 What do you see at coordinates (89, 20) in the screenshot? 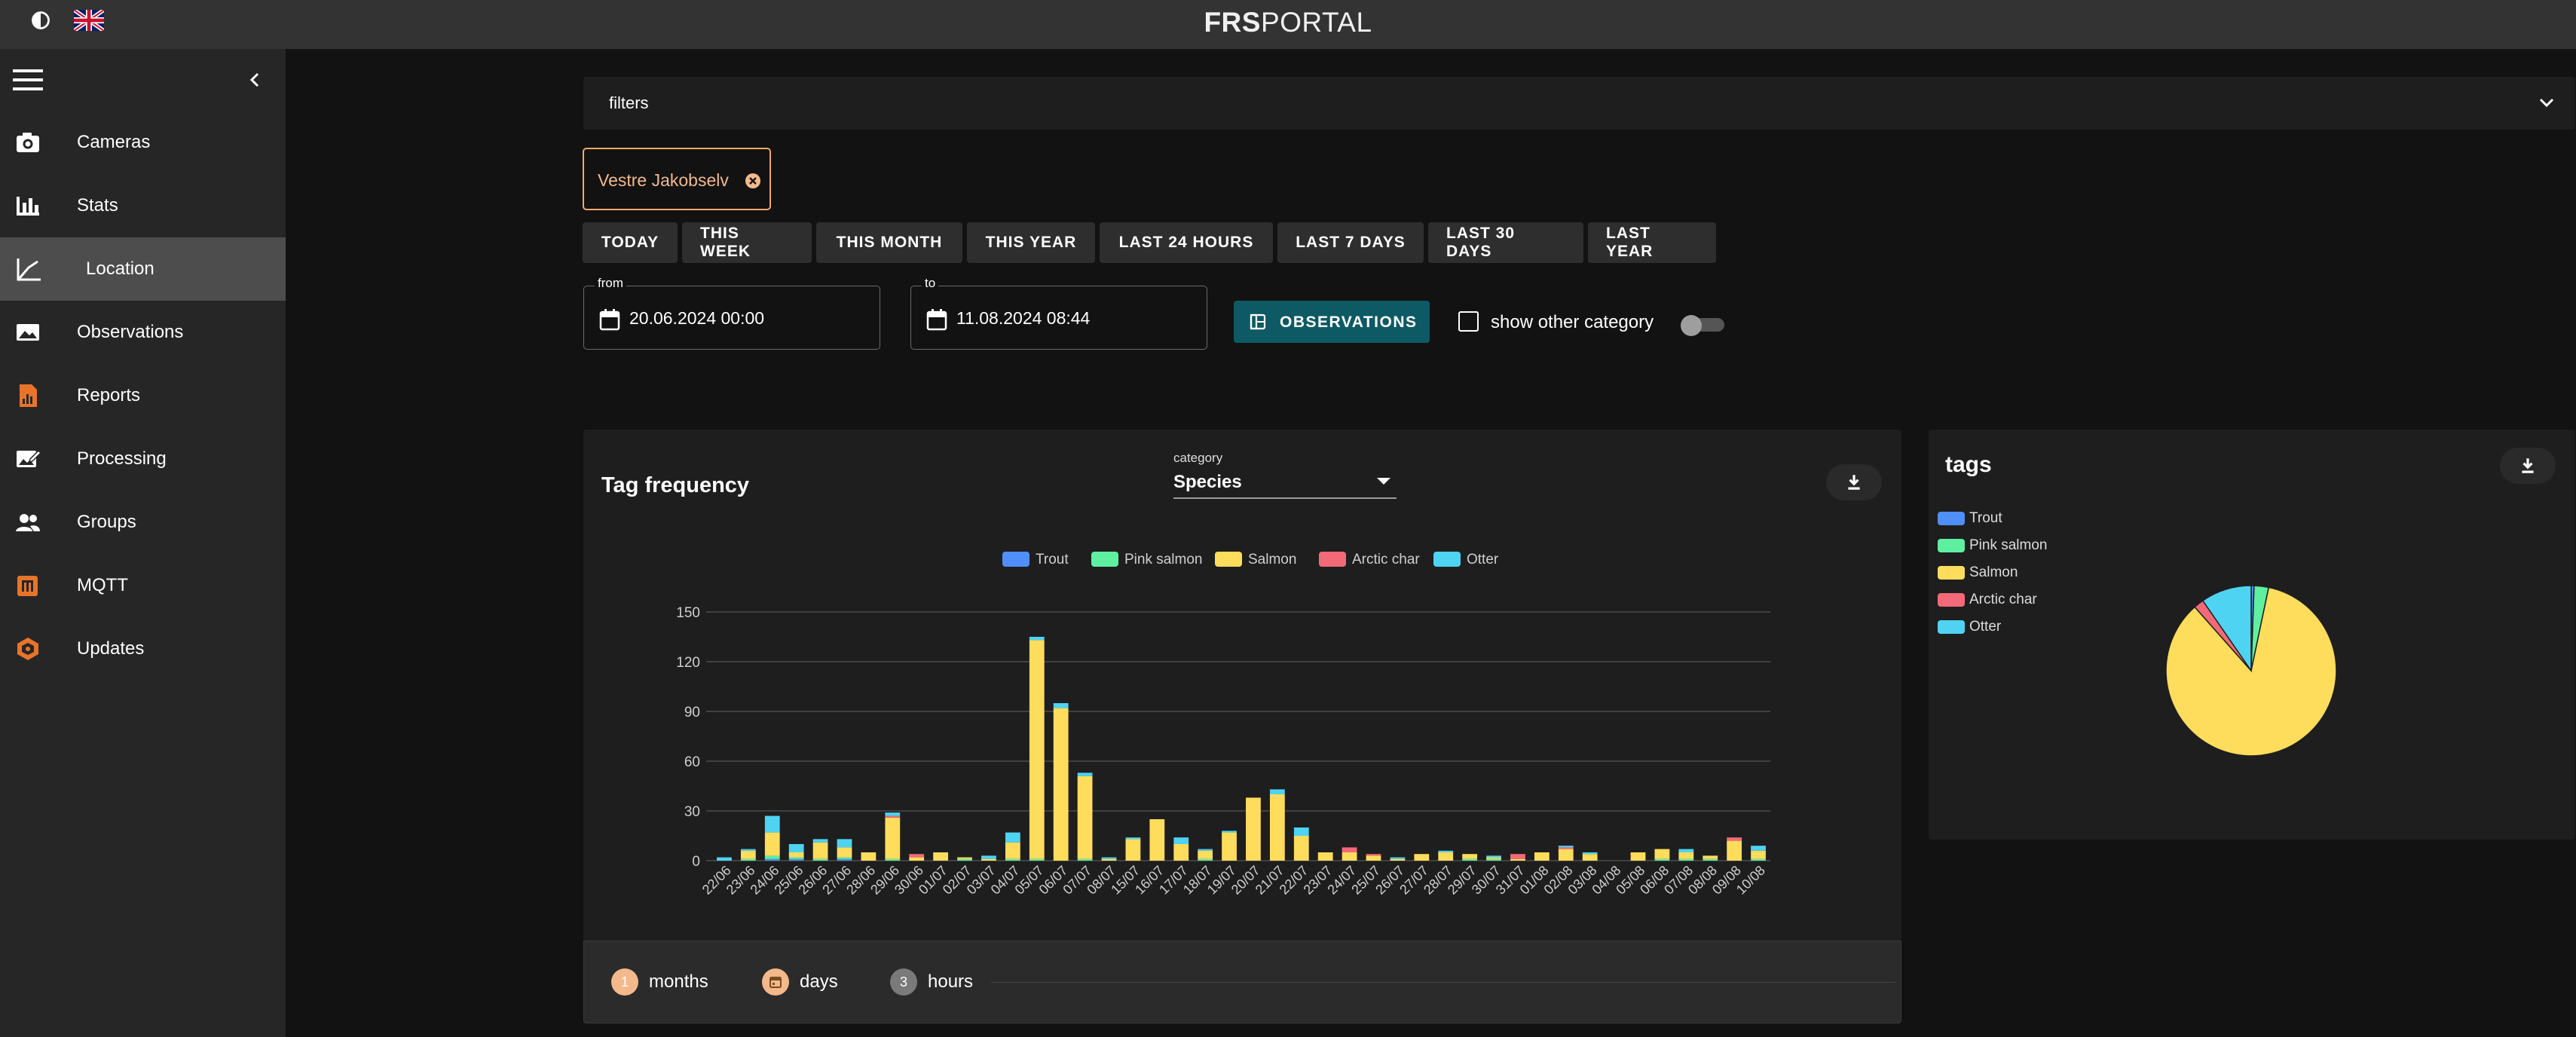
I see `uk-flag-icon` at bounding box center [89, 20].